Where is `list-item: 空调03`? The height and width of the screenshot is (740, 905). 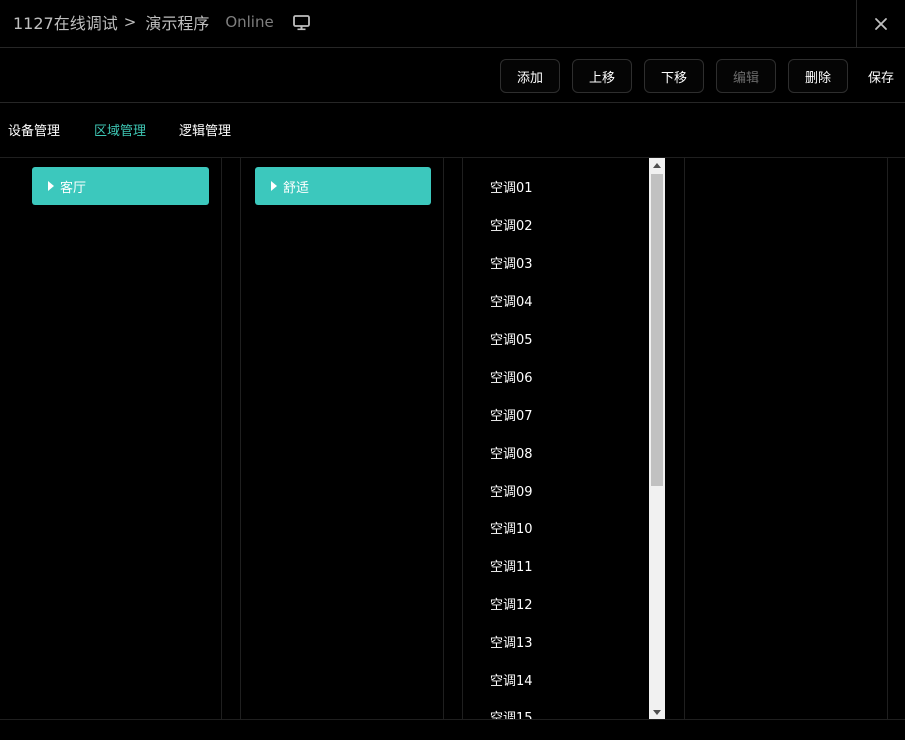 list-item: 空调03 is located at coordinates (511, 262).